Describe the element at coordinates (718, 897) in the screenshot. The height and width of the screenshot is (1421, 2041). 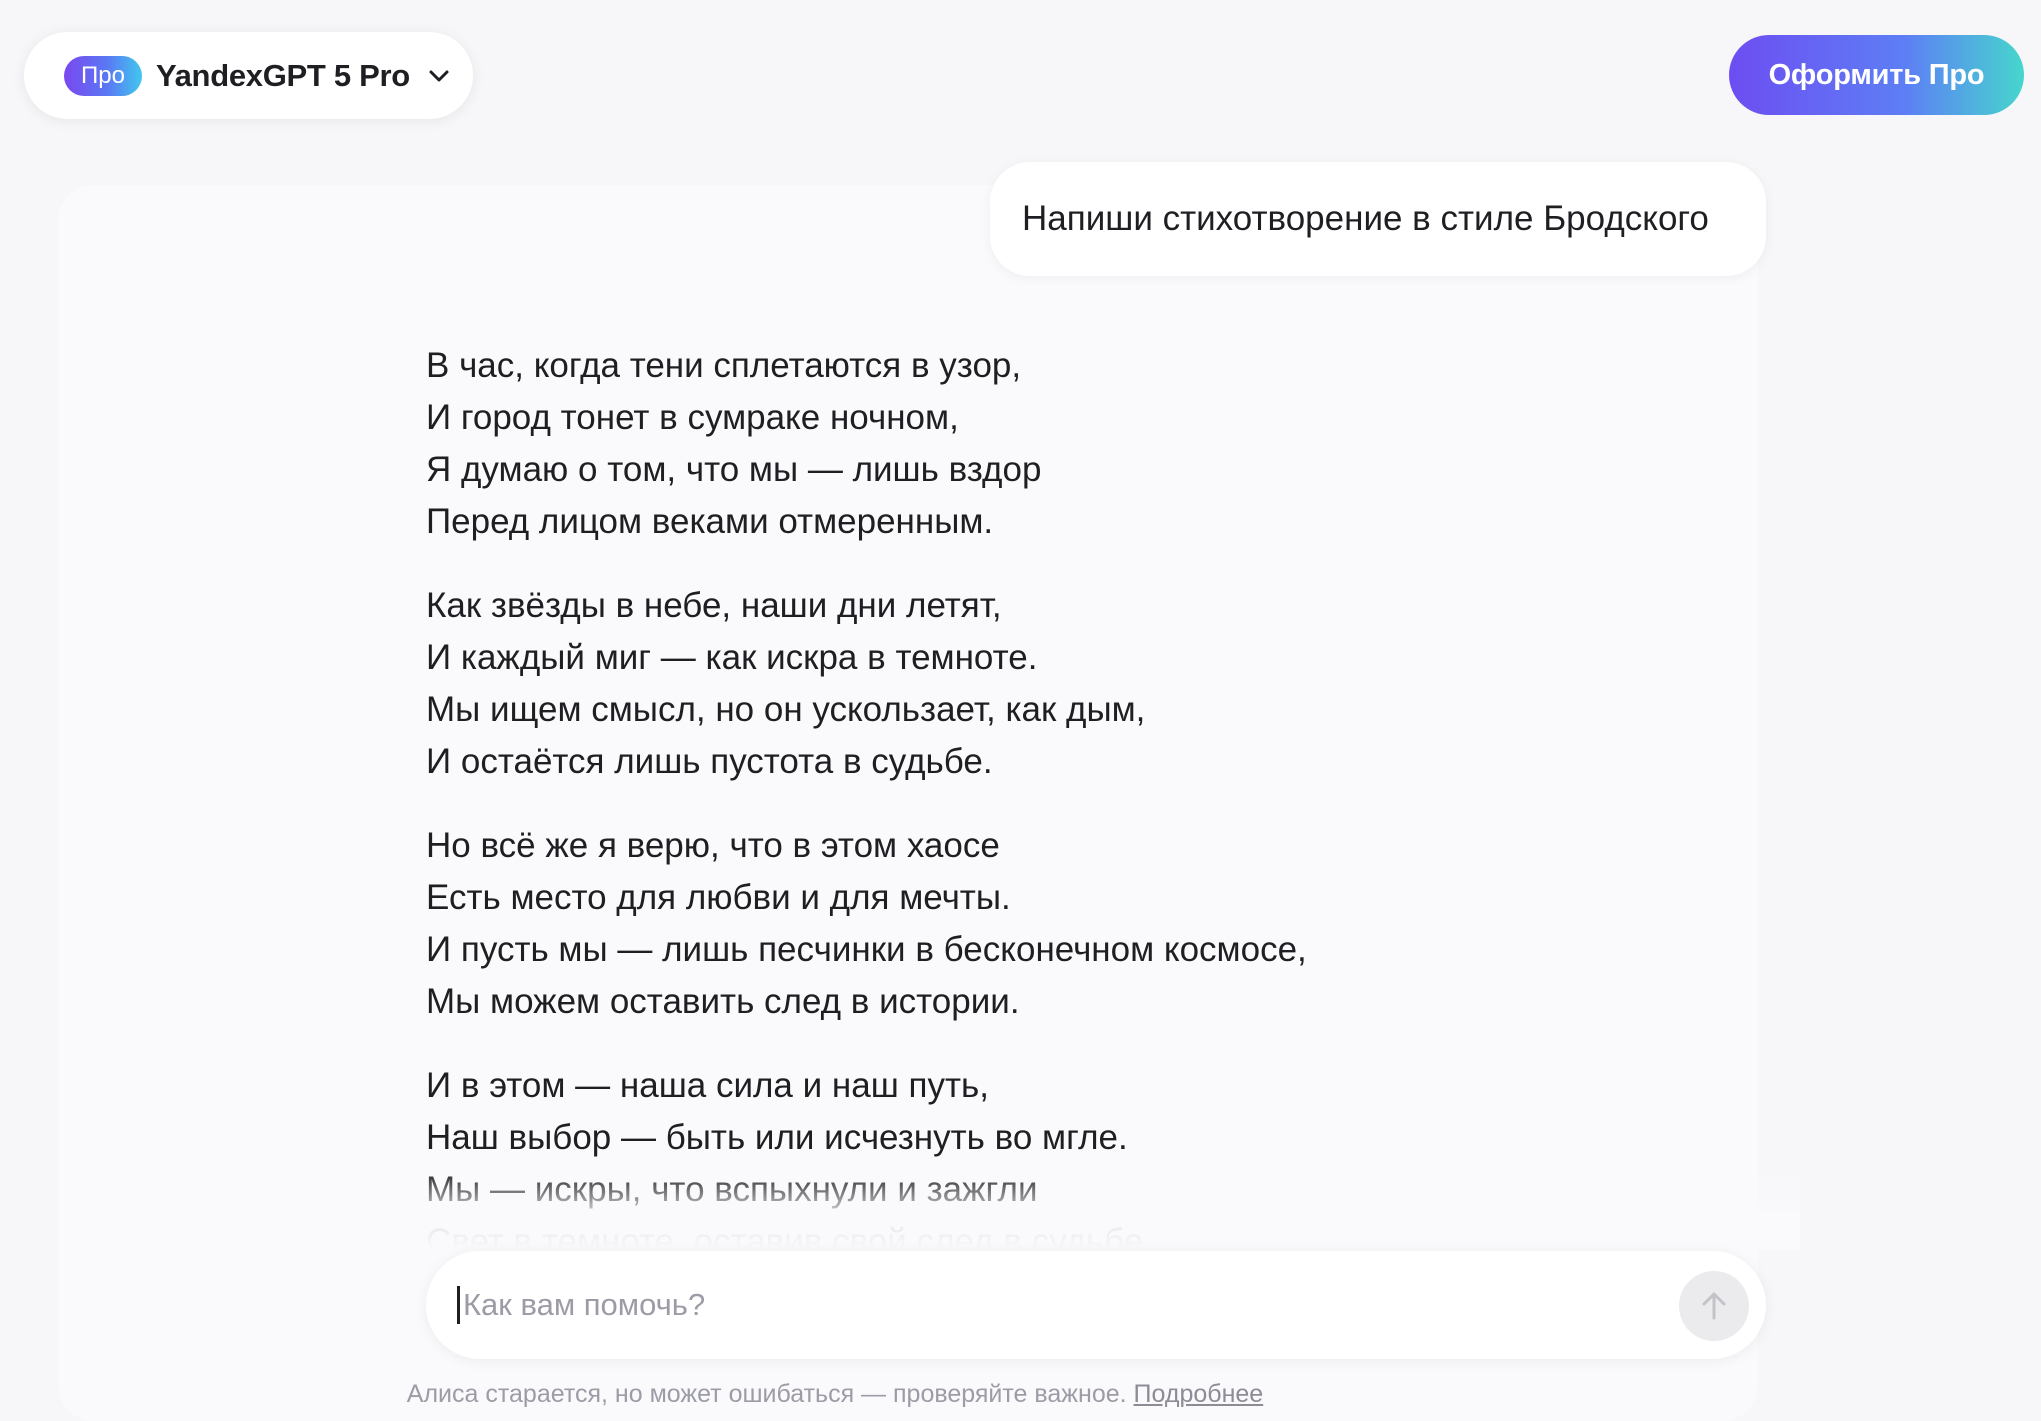
I see `poem-line: Есть место для любви и для мечты.` at that location.